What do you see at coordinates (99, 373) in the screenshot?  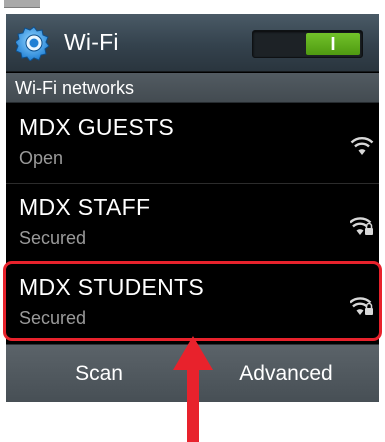 I see `scan-button: Scan` at bounding box center [99, 373].